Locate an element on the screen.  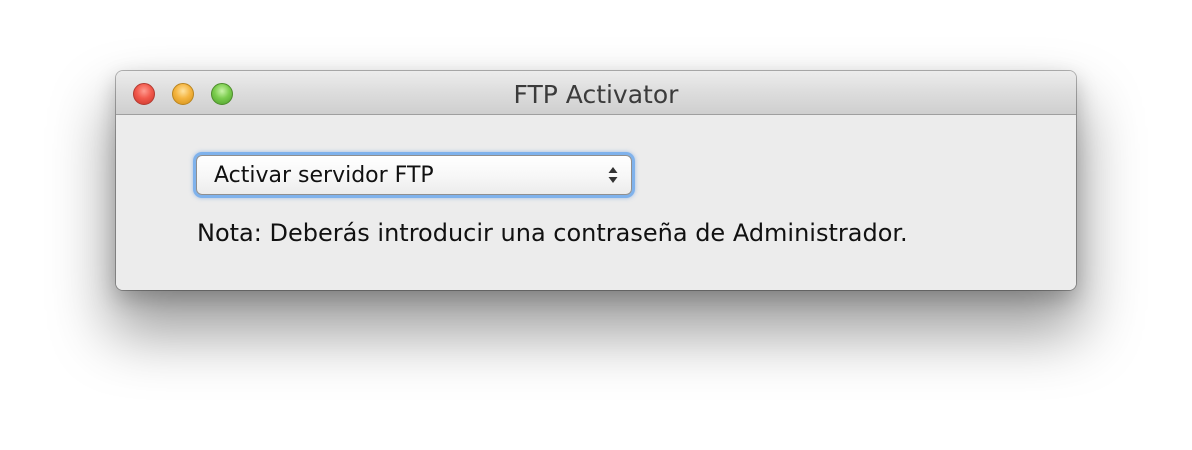
title-bar: FTP Activator is located at coordinates (596, 93).